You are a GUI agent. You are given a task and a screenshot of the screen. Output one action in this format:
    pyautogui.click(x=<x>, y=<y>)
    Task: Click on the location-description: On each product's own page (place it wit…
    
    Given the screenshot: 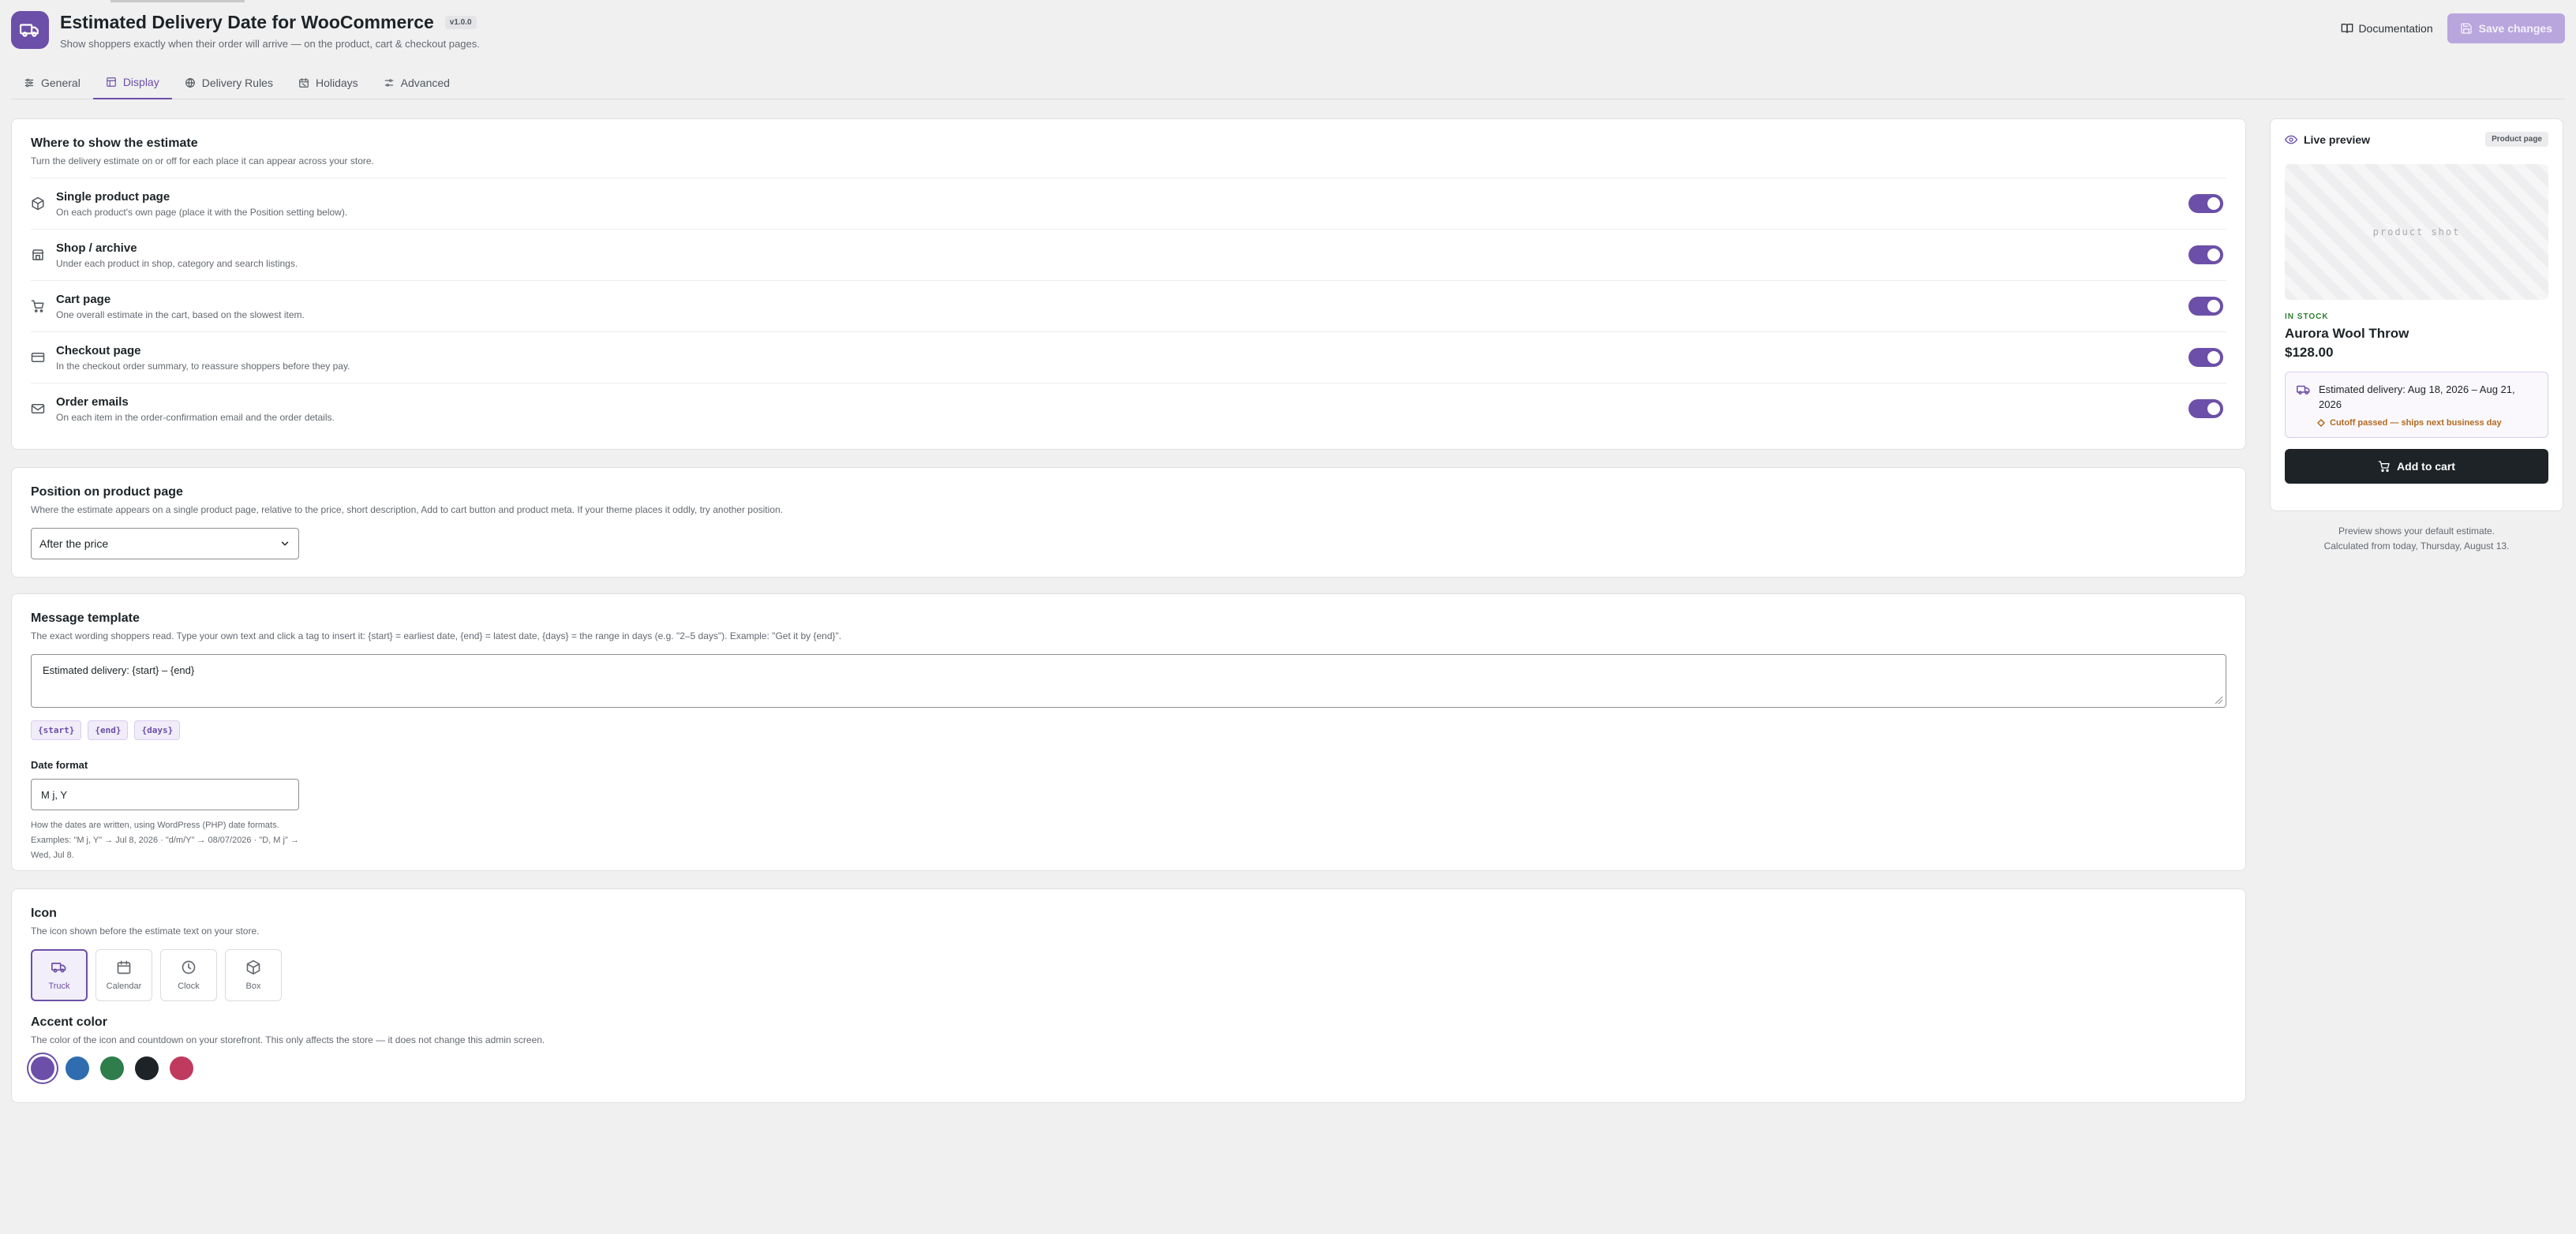 What is the action you would take?
    pyautogui.click(x=202, y=212)
    